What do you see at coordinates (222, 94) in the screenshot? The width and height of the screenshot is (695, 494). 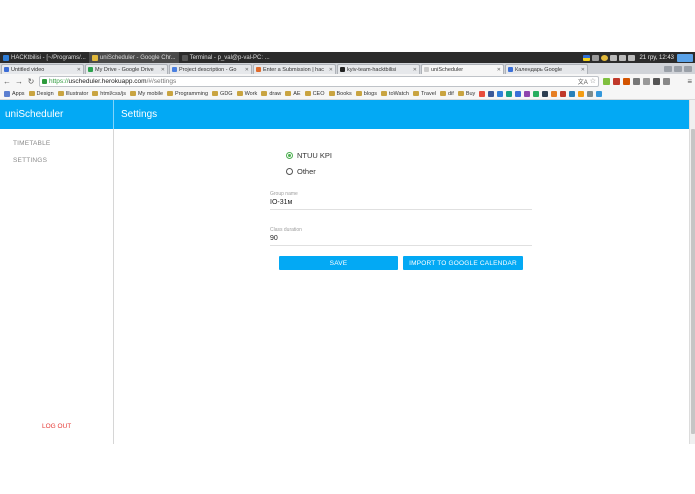 I see `bookmark-folder: GDG` at bounding box center [222, 94].